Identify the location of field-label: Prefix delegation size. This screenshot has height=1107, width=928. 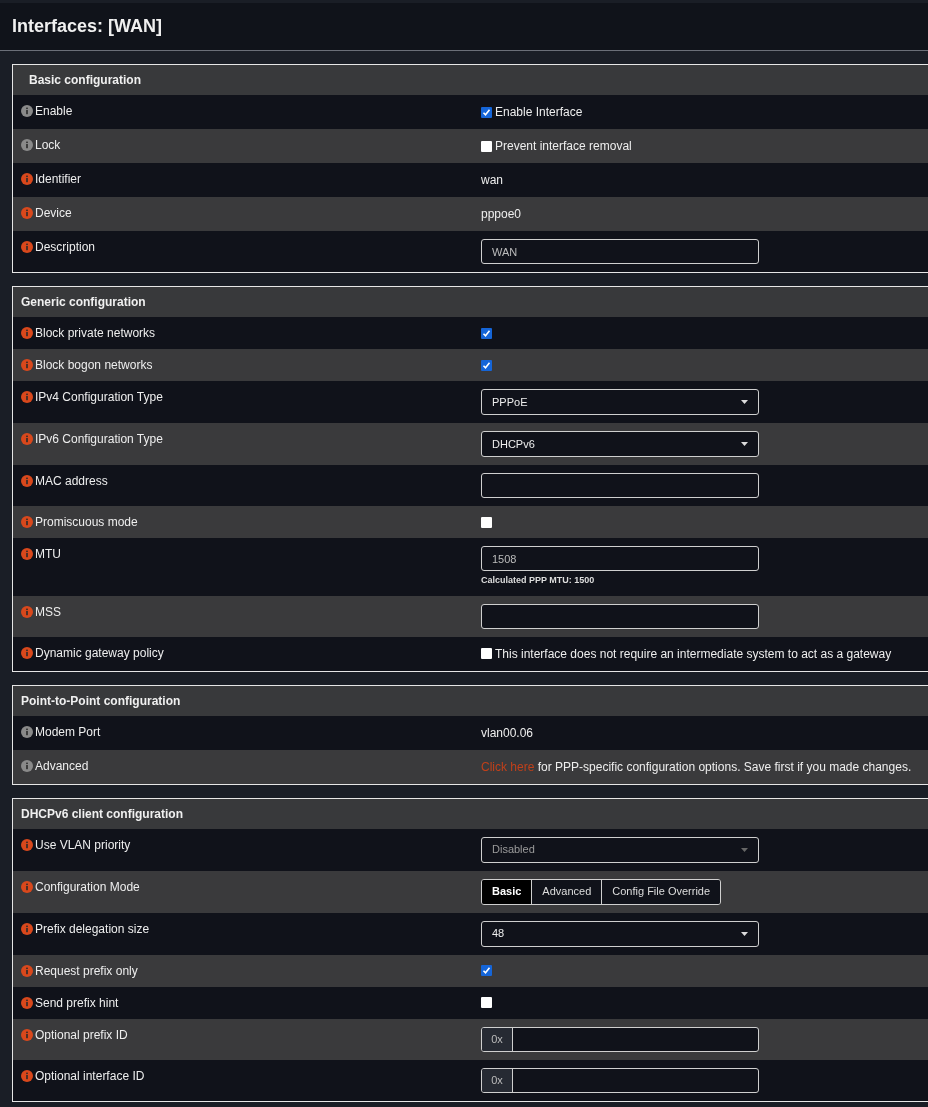
(92, 928).